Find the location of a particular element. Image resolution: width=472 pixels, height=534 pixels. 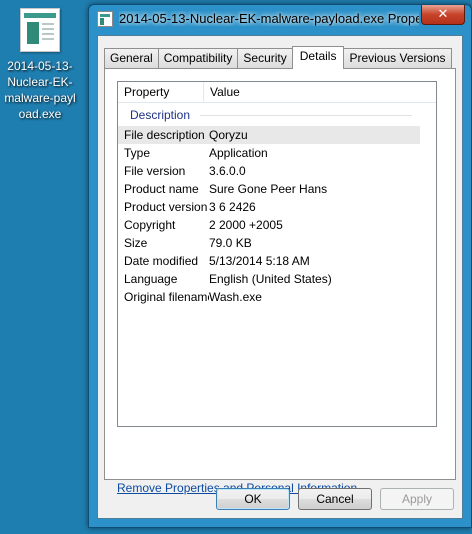

list-item: Type Application is located at coordinates (277, 153).